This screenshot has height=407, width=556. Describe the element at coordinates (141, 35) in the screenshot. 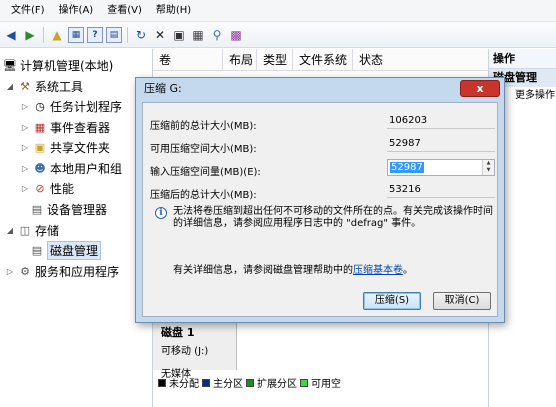

I see `refresh-icon: ↻` at that location.